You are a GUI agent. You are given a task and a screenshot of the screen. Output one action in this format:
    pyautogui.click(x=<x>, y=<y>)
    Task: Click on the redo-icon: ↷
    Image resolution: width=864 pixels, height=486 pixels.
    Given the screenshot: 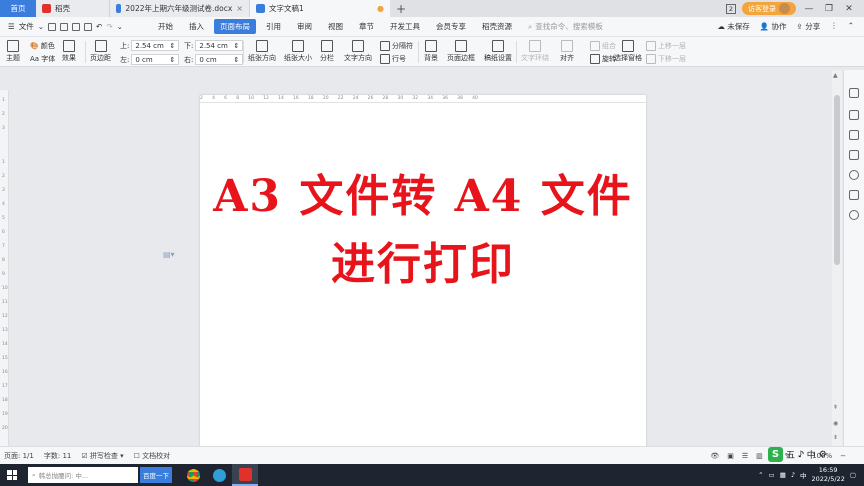 What is the action you would take?
    pyautogui.click(x=109, y=26)
    